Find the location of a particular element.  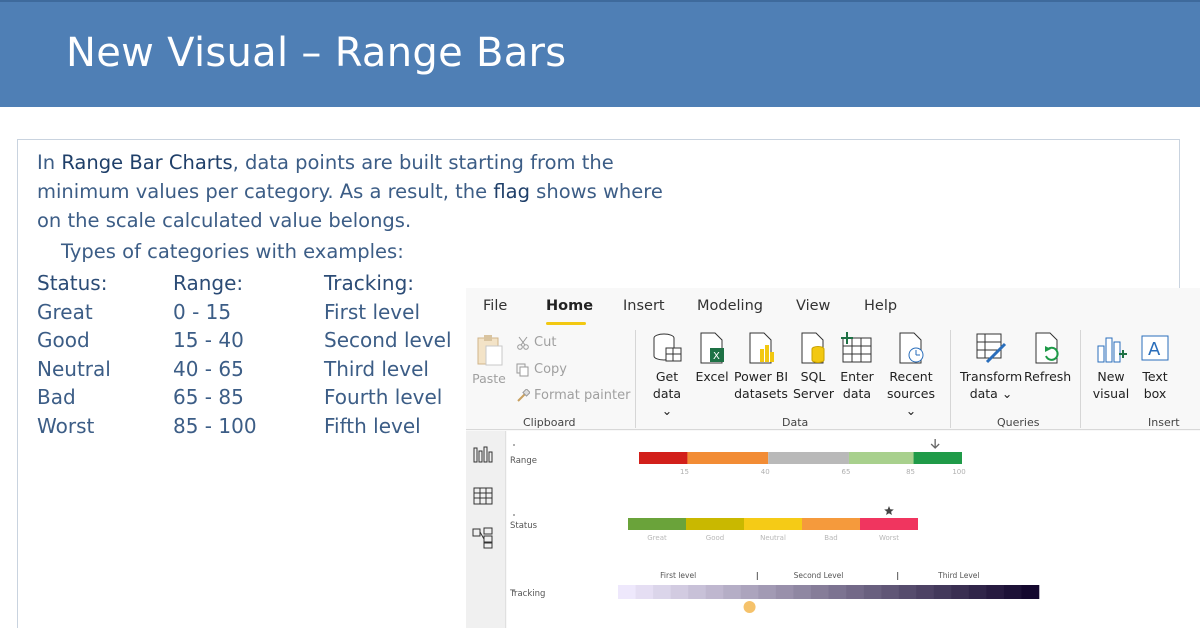

enter-label-2: data is located at coordinates (857, 393).